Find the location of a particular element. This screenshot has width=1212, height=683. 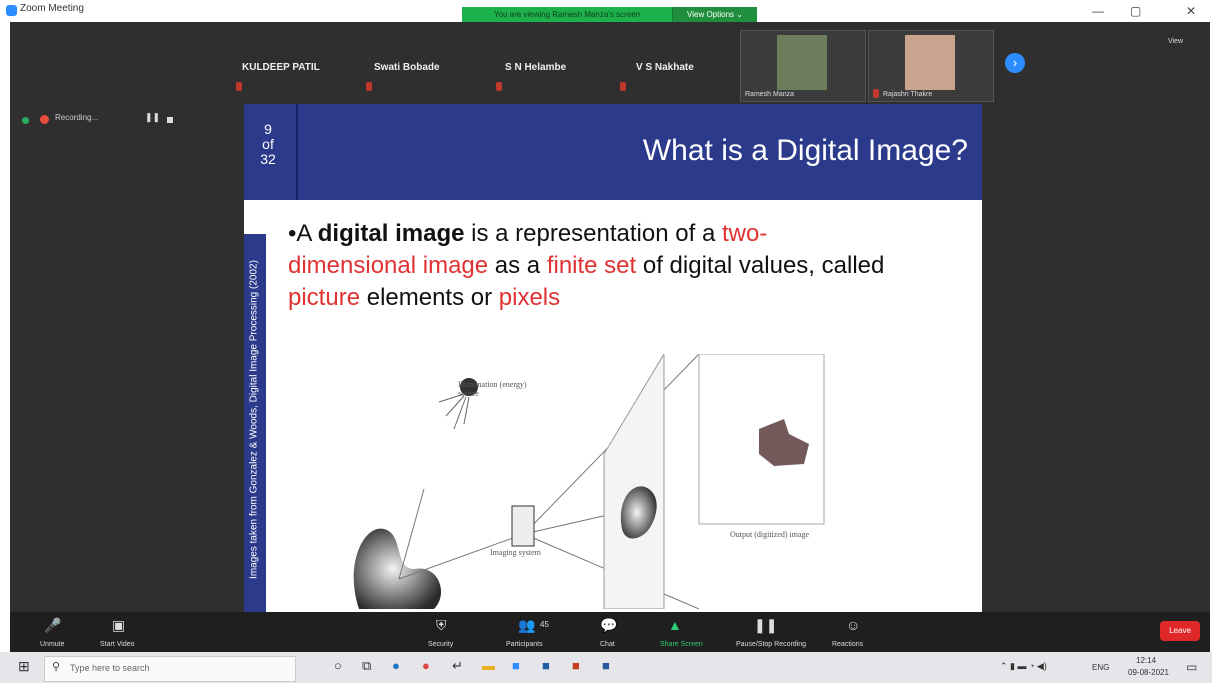

edge-icon: ● is located at coordinates (396, 665).